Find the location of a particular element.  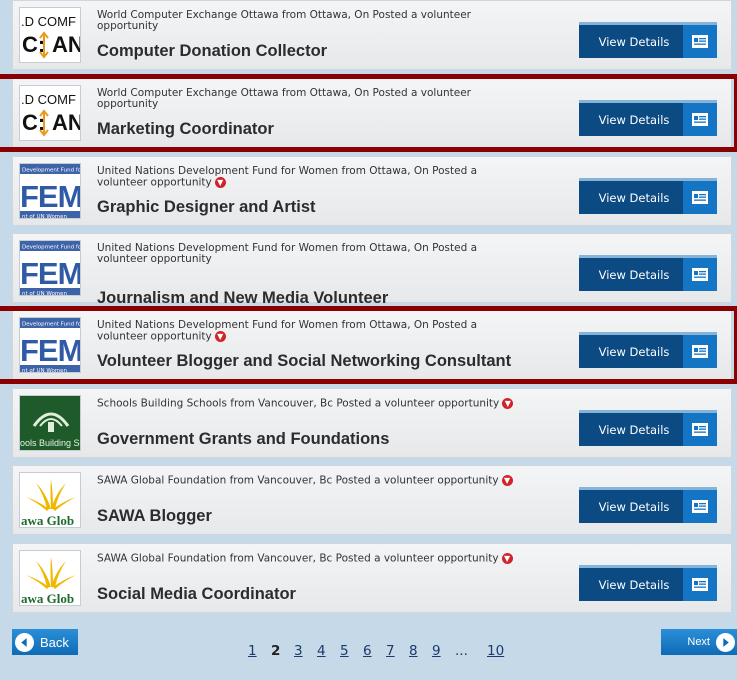

page-link: 1 is located at coordinates (259, 651).